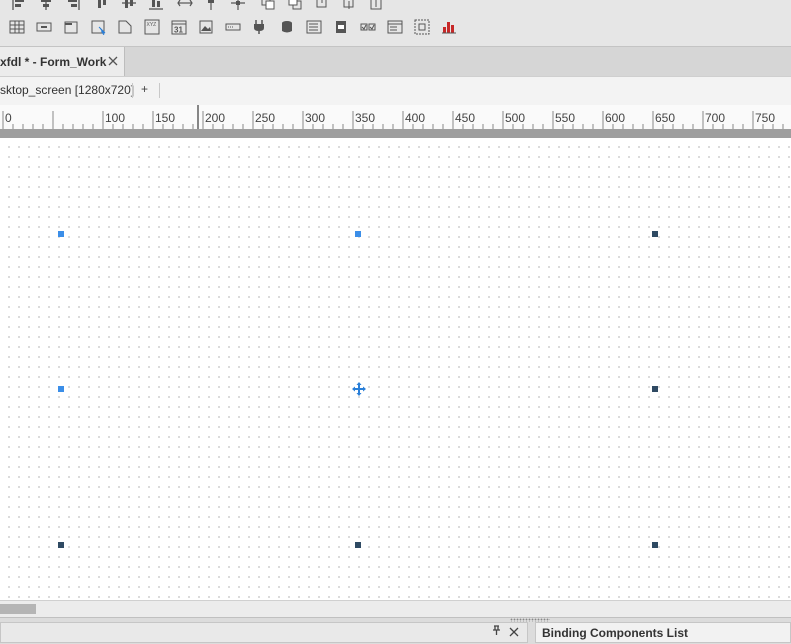 The image size is (791, 644). What do you see at coordinates (565, 118) in the screenshot?
I see `ruler-tick-label: 550` at bounding box center [565, 118].